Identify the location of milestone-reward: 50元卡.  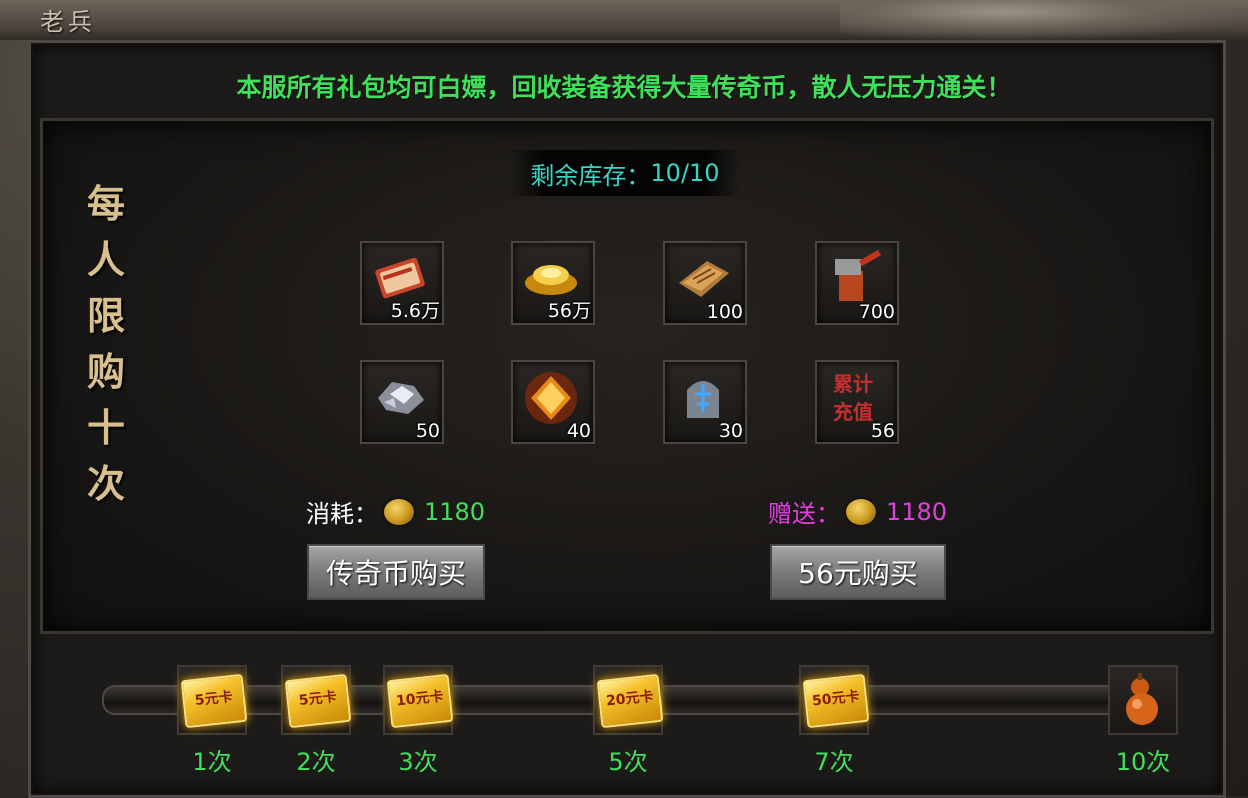
(834, 700).